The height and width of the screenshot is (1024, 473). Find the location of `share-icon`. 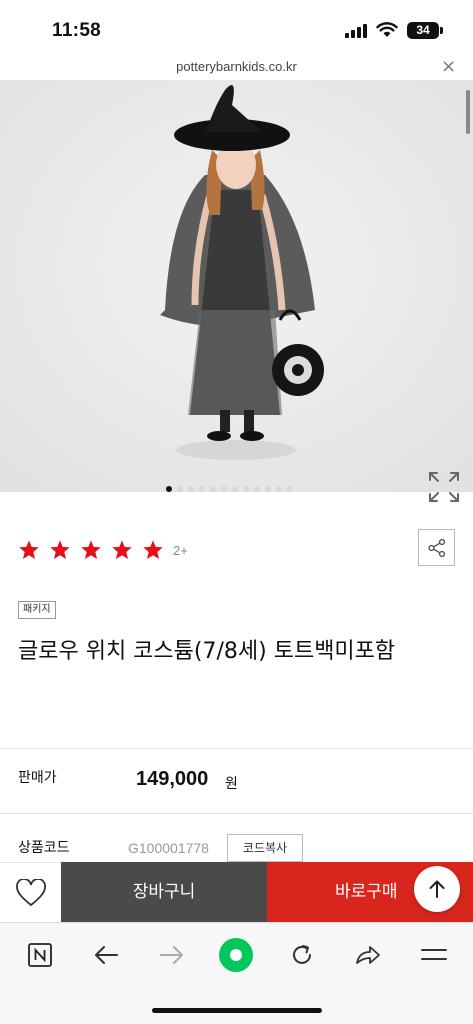

share-icon is located at coordinates (436, 547).